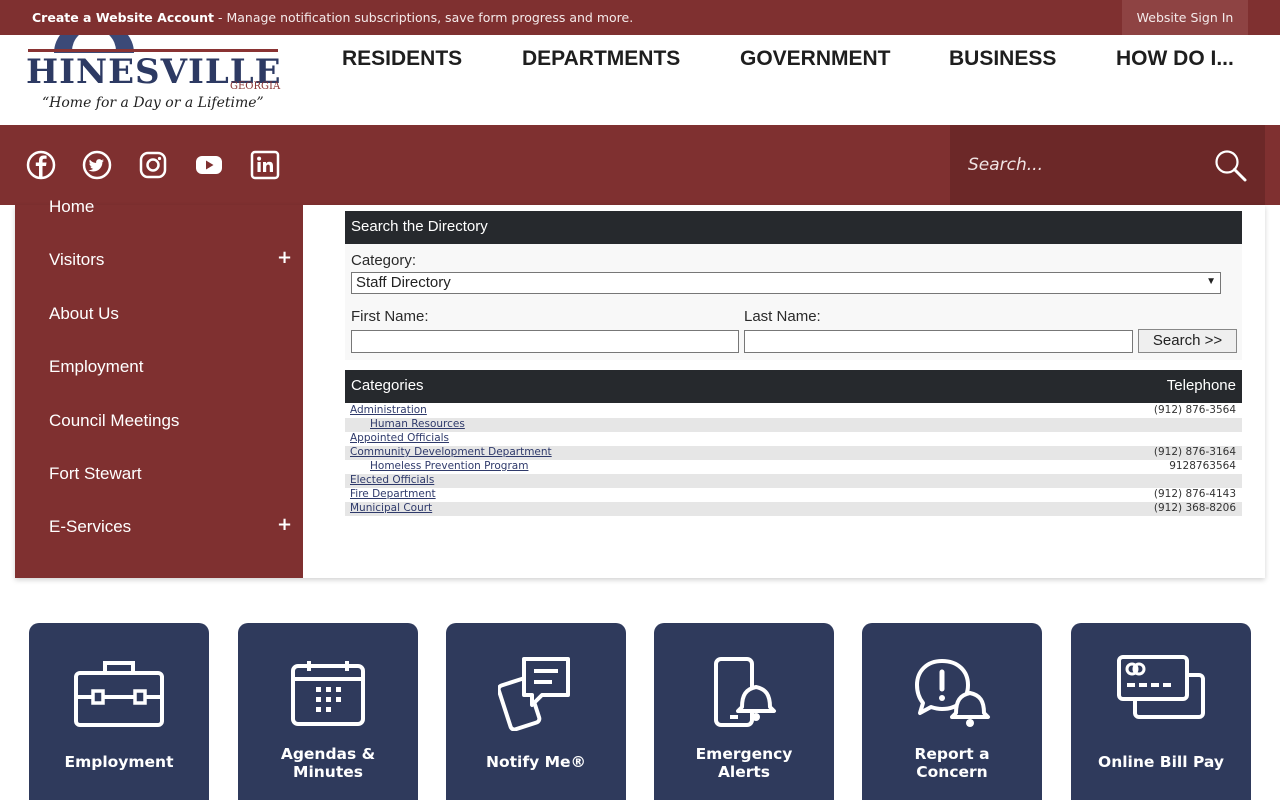 The height and width of the screenshot is (800, 1280). What do you see at coordinates (284, 257) in the screenshot?
I see `visitors-expand-icon: +` at bounding box center [284, 257].